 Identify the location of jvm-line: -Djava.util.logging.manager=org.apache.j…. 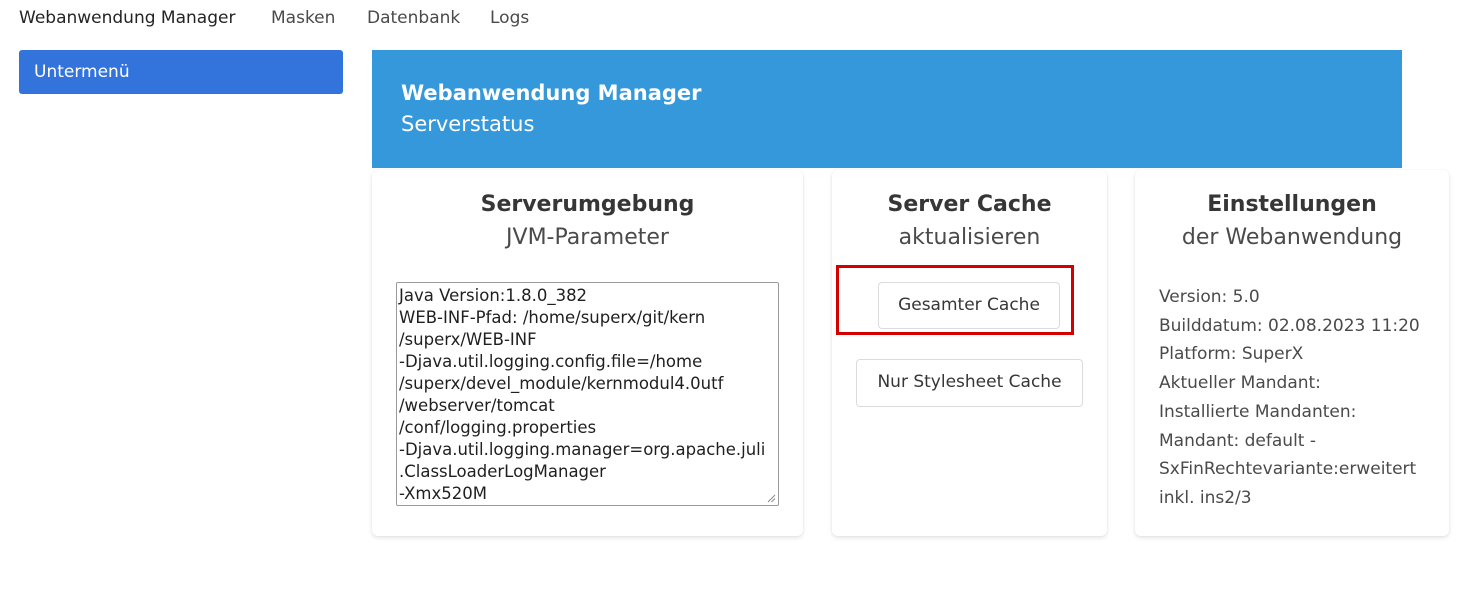
(582, 449).